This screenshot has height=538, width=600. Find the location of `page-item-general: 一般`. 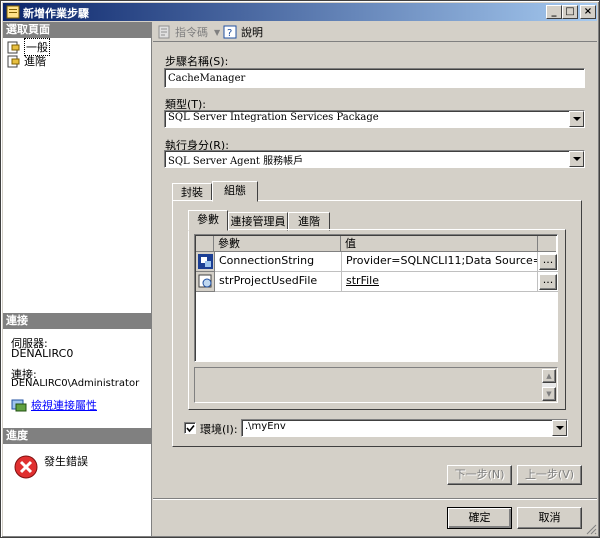

page-item-general: 一般 is located at coordinates (76, 47).